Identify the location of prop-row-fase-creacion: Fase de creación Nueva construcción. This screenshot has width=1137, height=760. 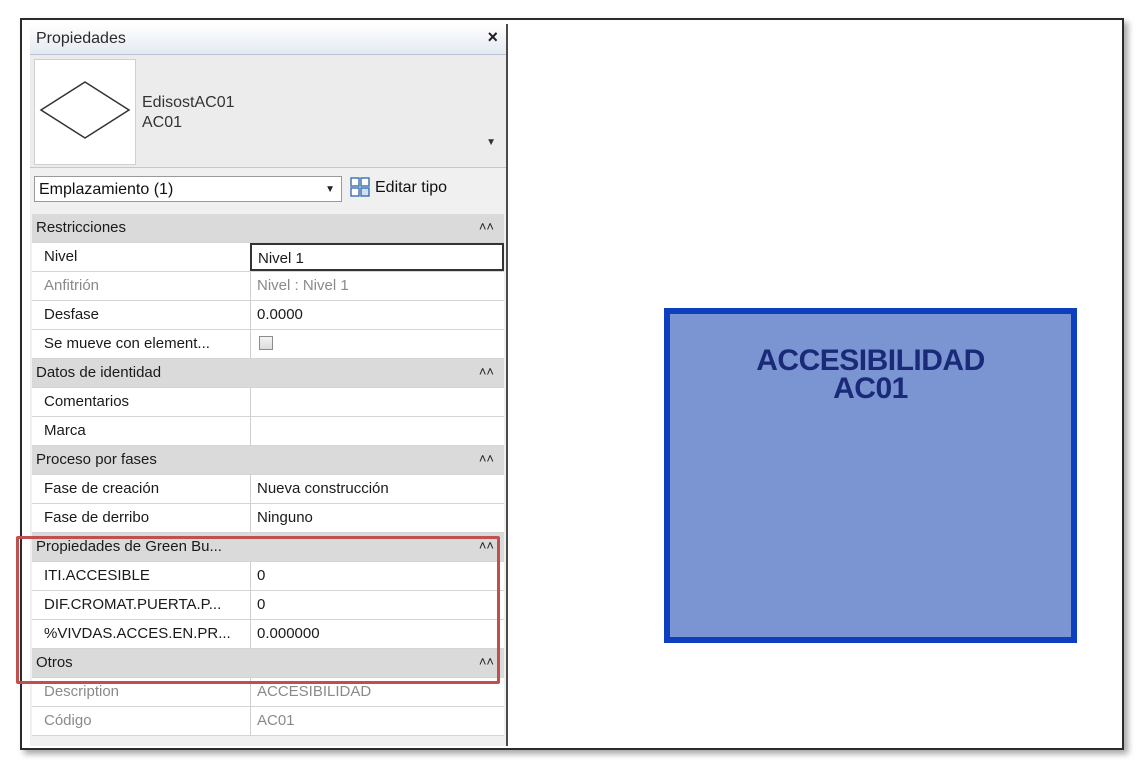
(268, 489).